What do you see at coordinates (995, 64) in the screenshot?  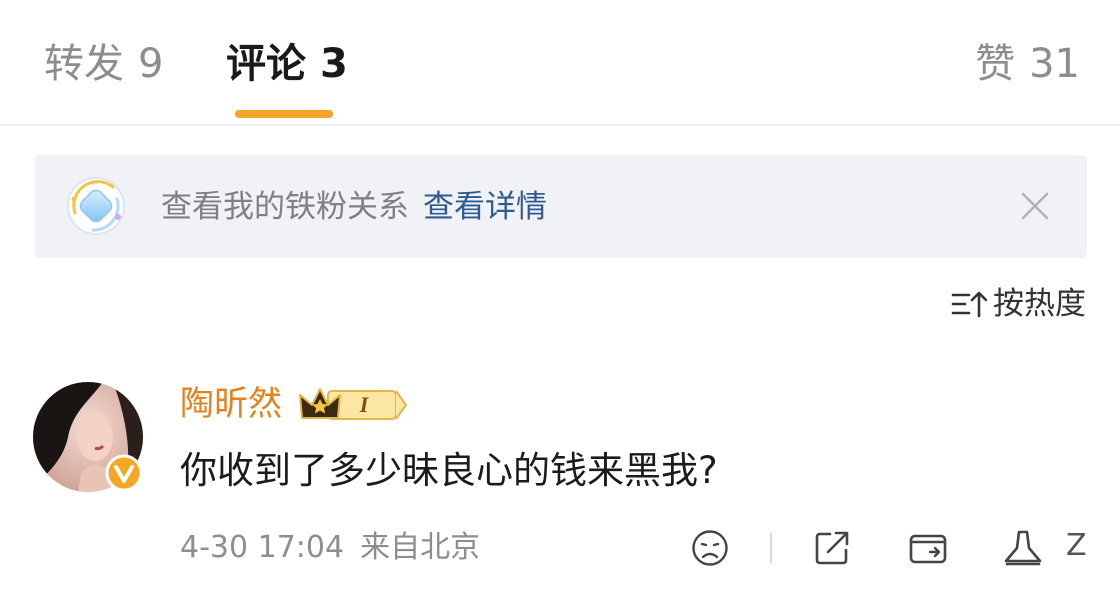 I see `tab-like-label: 赞` at bounding box center [995, 64].